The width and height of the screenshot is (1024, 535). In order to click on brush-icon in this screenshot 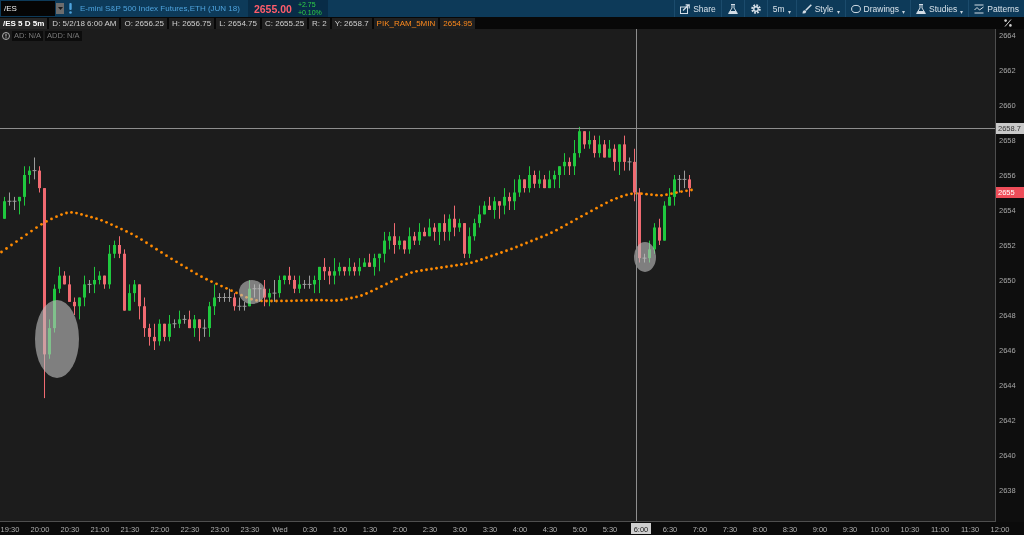, I will do `click(806, 8)`.